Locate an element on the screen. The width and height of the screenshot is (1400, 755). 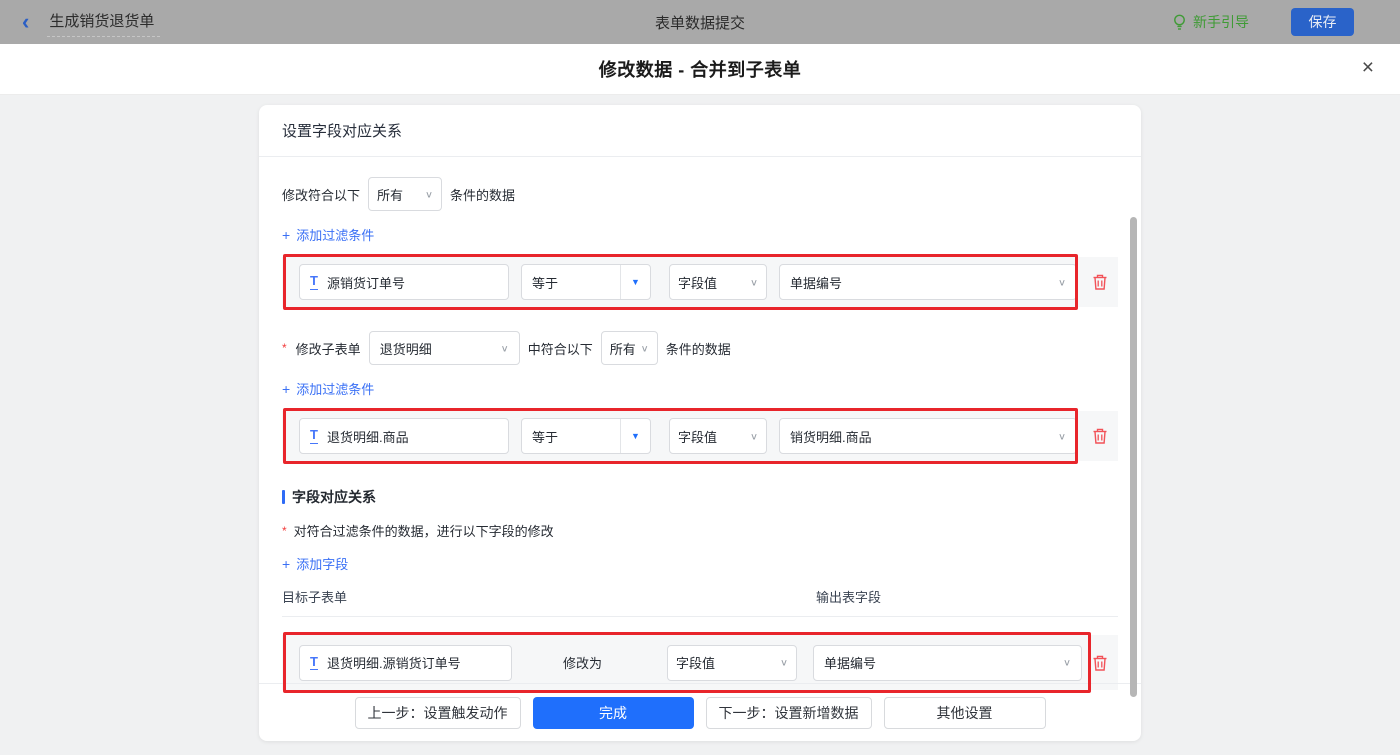
filter1-mode-value: 所有 is located at coordinates (390, 195).